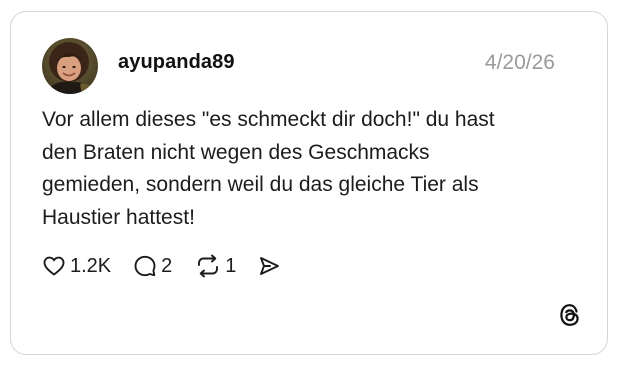  Describe the element at coordinates (145, 266) in the screenshot. I see `speech-bubble-icon` at that location.